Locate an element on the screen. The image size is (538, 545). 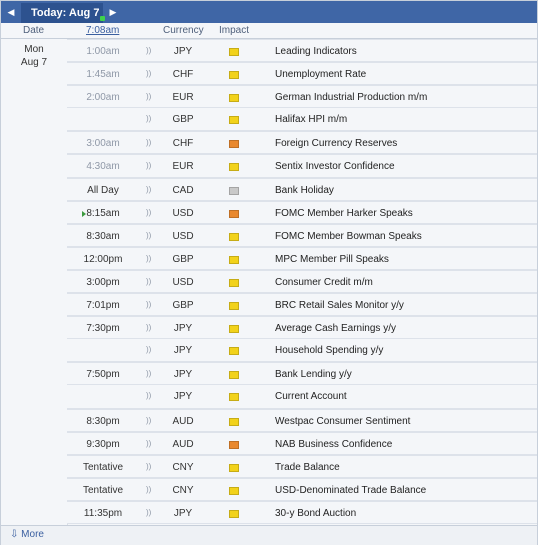
event-title: Foreign Currency Reserves is located at coordinates (336, 143).